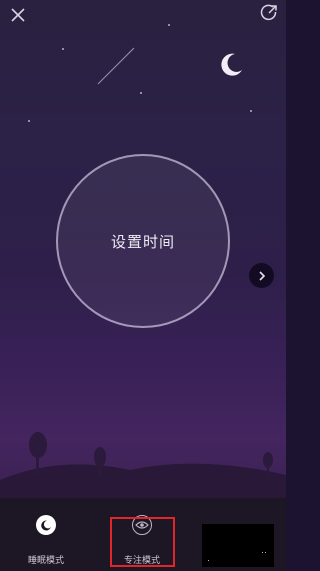  What do you see at coordinates (238, 545) in the screenshot?
I see `black-panel` at bounding box center [238, 545].